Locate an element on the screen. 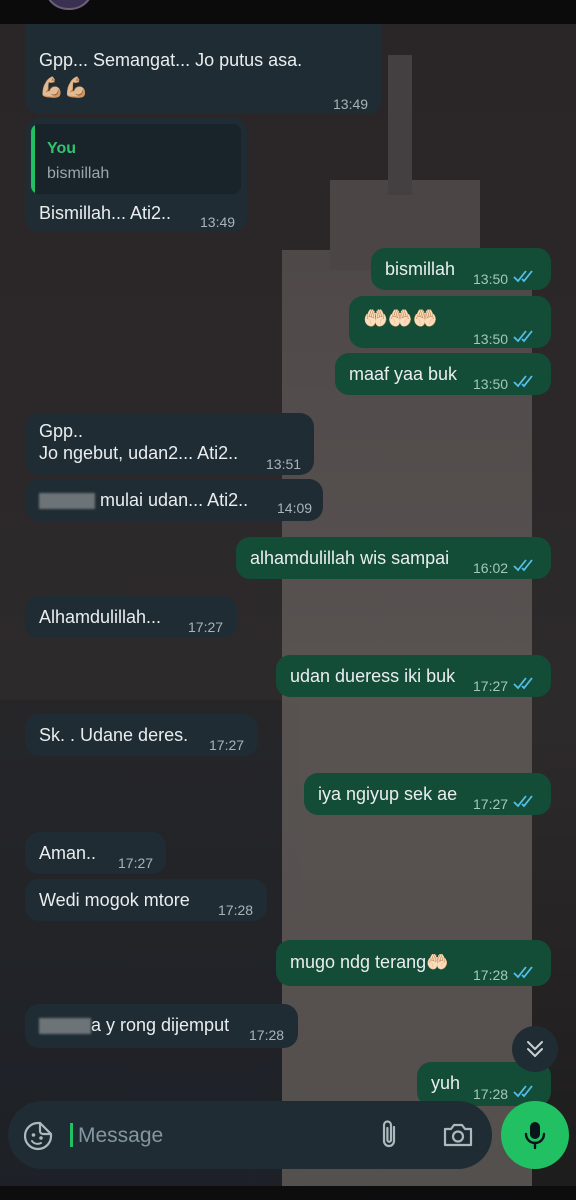  message-text: Gpp.. Jo ngebut, udan2... Ati2.. is located at coordinates (139, 442).